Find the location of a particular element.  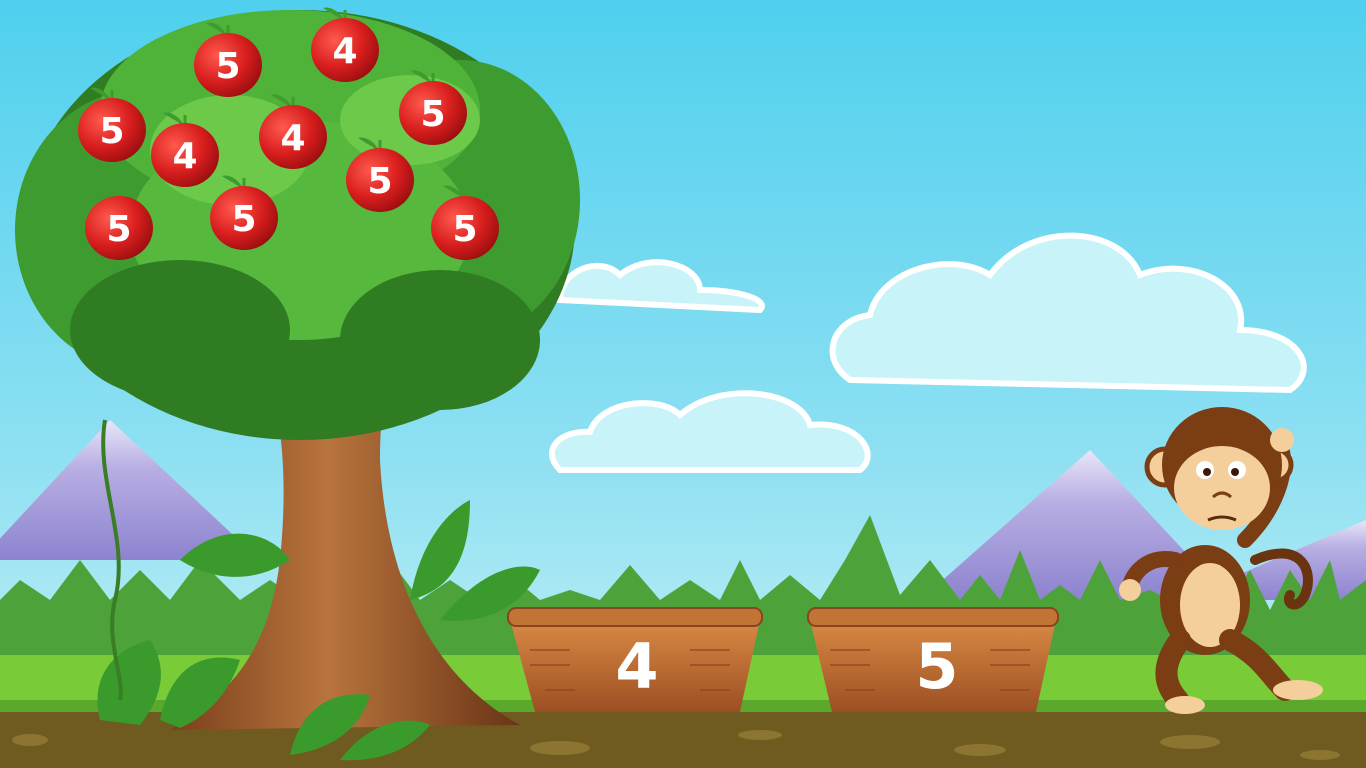

basket-number: 5 is located at coordinates (936, 666).